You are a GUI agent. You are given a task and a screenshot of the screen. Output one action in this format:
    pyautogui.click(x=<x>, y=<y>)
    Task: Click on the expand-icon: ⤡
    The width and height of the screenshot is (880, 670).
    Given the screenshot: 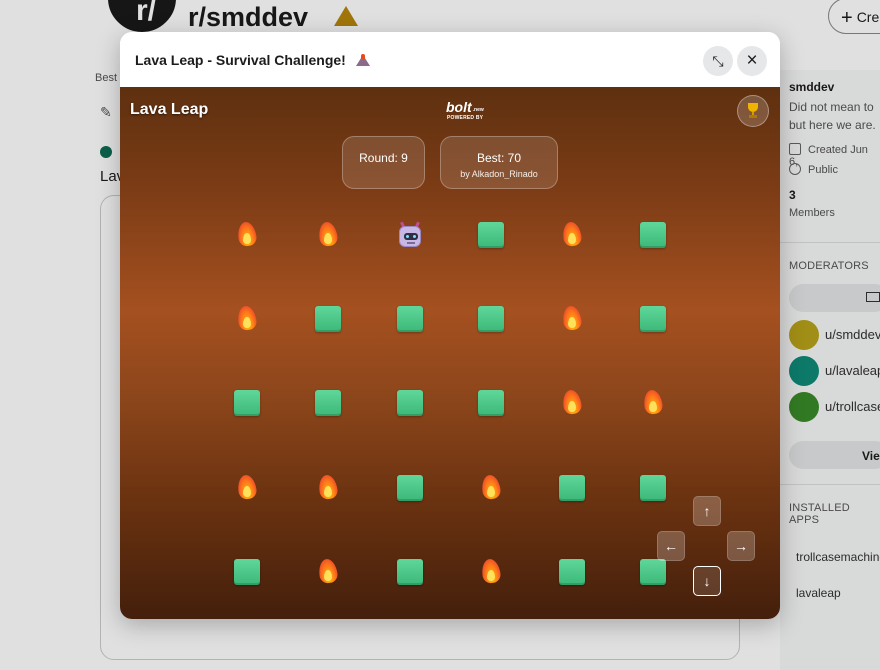 What is the action you would take?
    pyautogui.click(x=718, y=61)
    